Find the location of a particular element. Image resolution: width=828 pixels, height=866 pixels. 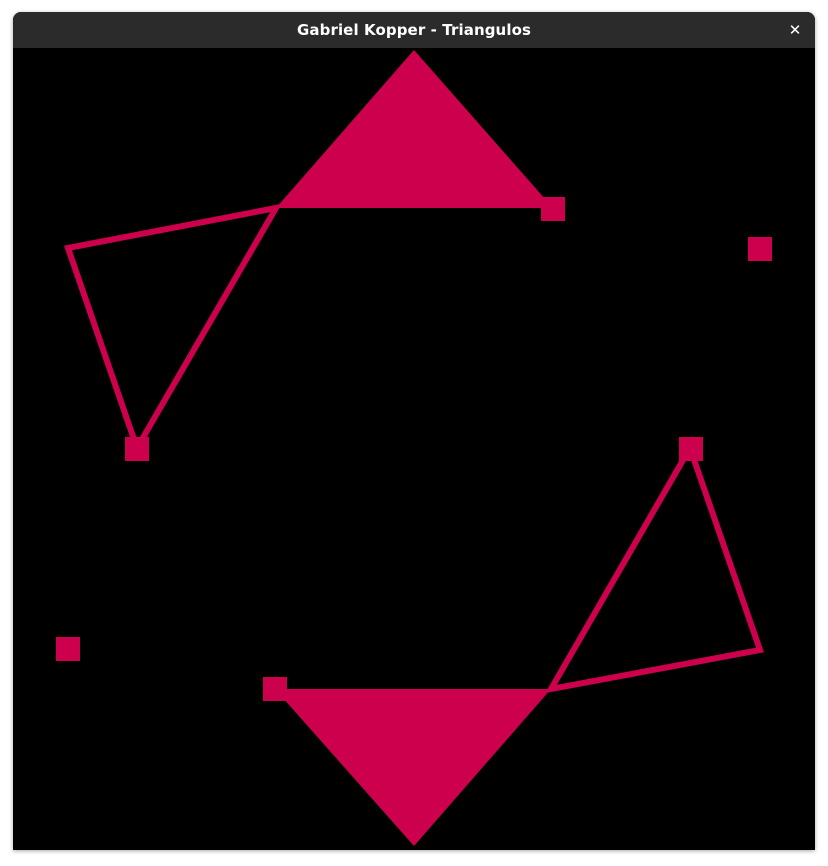

filled-triangle-top is located at coordinates (414, 129).